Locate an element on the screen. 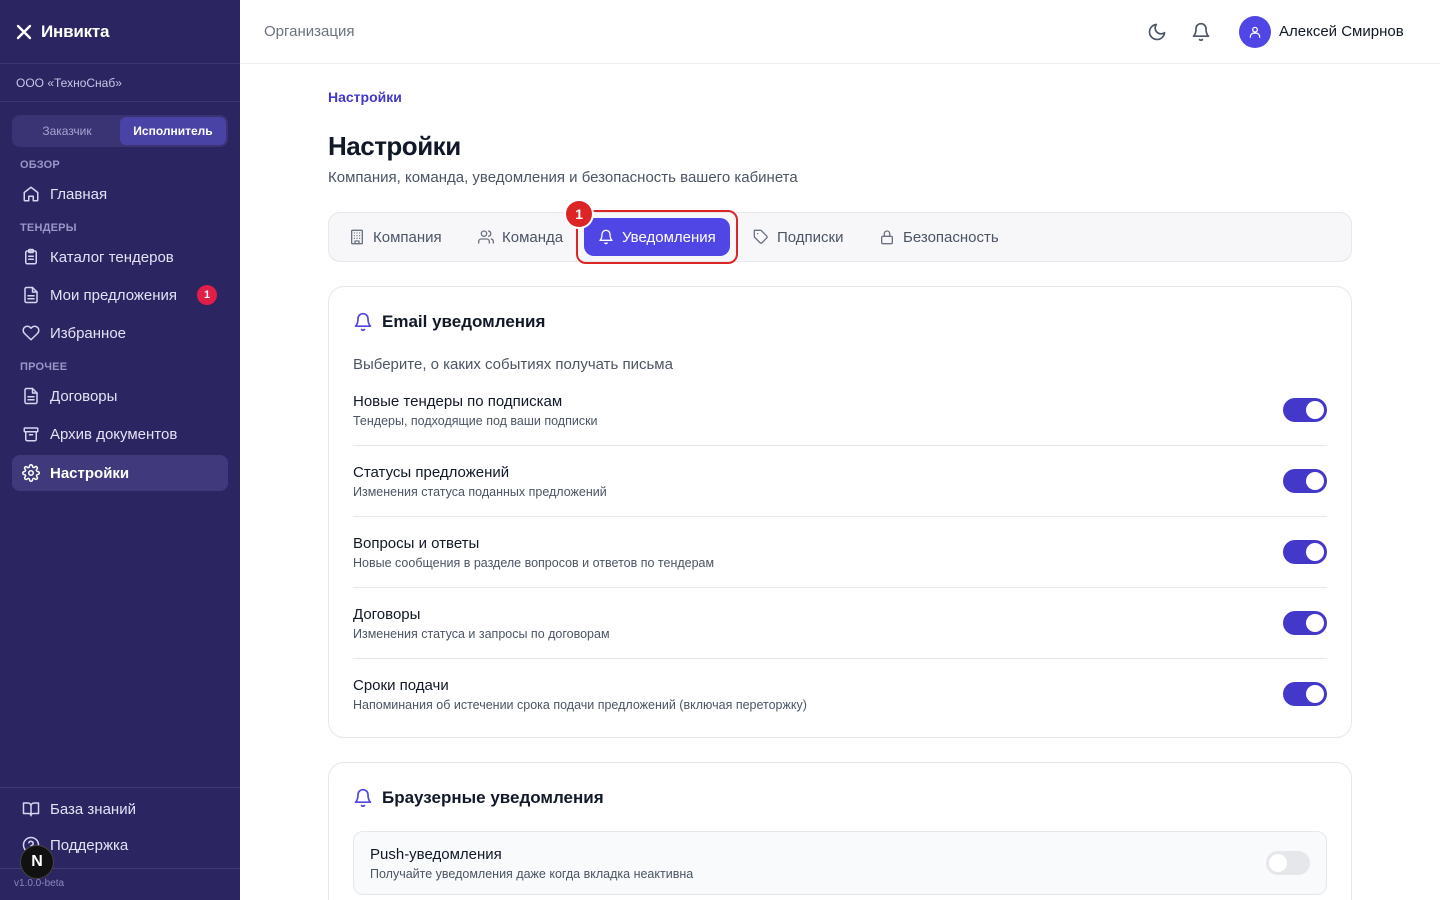 This screenshot has height=900, width=1440. proposals-count-badge: 1 is located at coordinates (207, 295).